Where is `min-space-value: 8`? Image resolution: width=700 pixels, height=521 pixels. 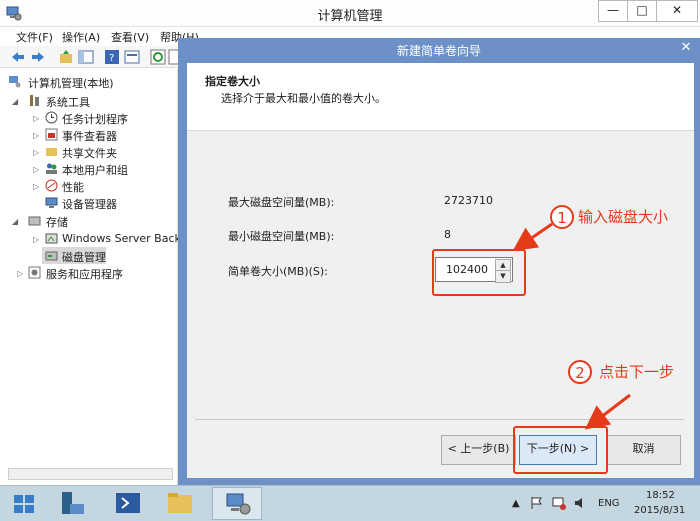
min-space-value: 8 is located at coordinates (447, 234).